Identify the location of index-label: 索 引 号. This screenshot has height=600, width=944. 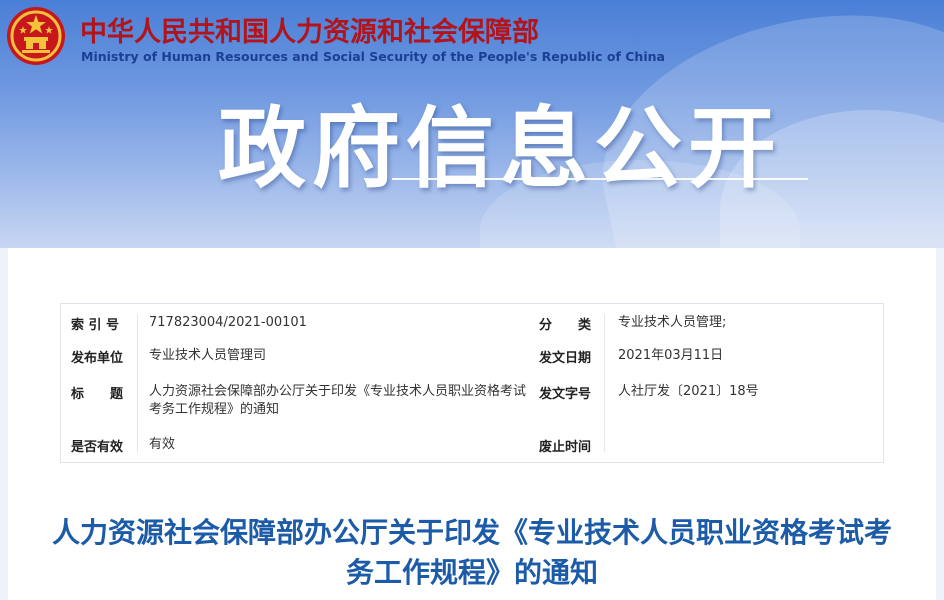
(95, 325).